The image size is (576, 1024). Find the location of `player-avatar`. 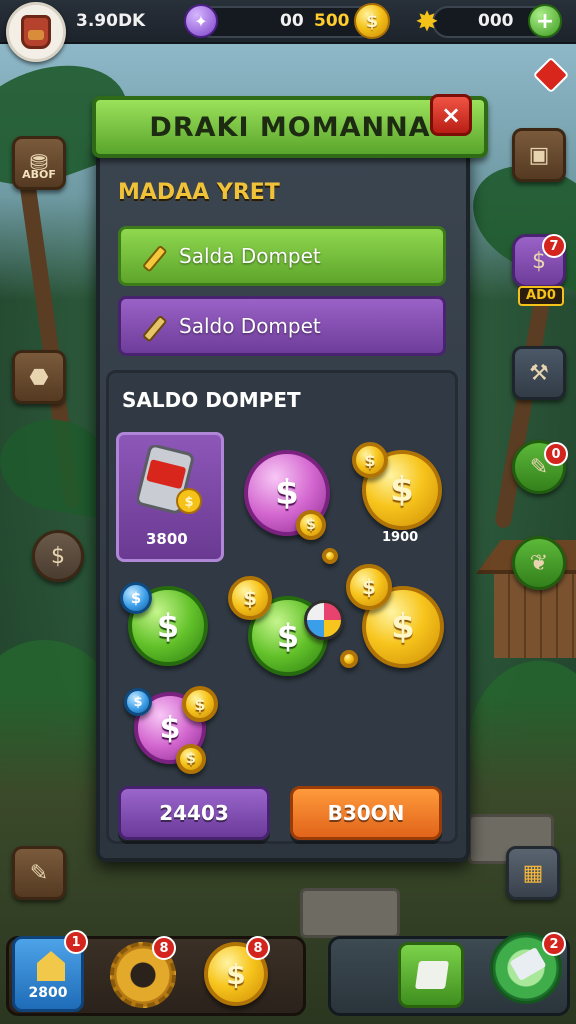

player-avatar is located at coordinates (36, 32).